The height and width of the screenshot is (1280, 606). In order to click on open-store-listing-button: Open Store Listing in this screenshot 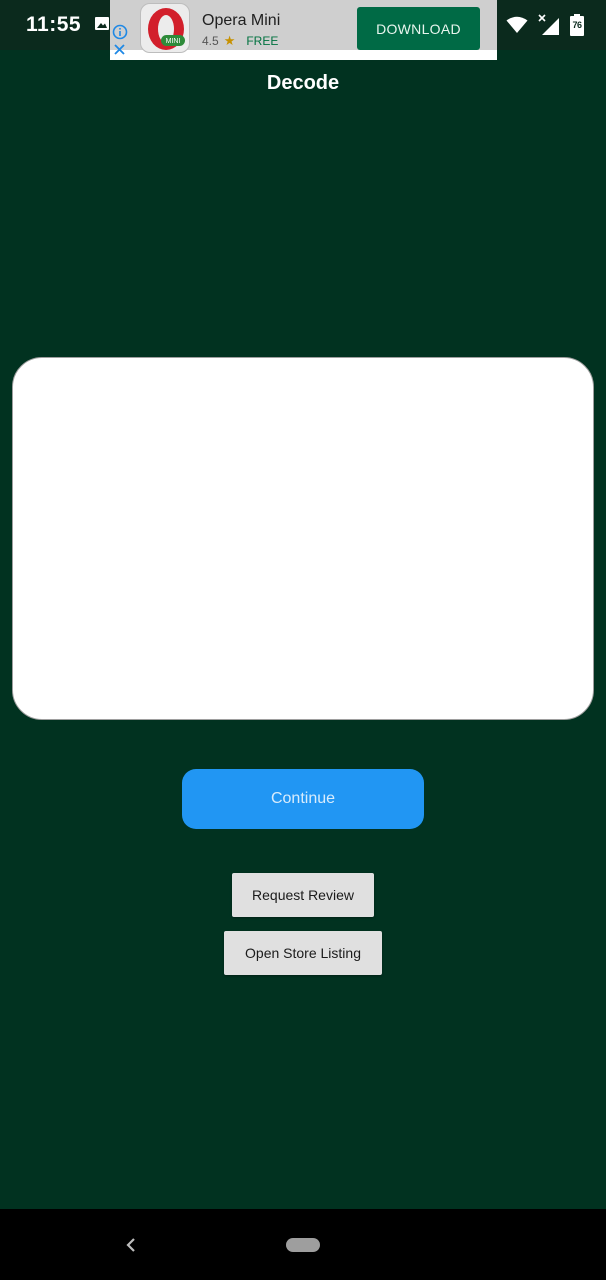, I will do `click(303, 953)`.